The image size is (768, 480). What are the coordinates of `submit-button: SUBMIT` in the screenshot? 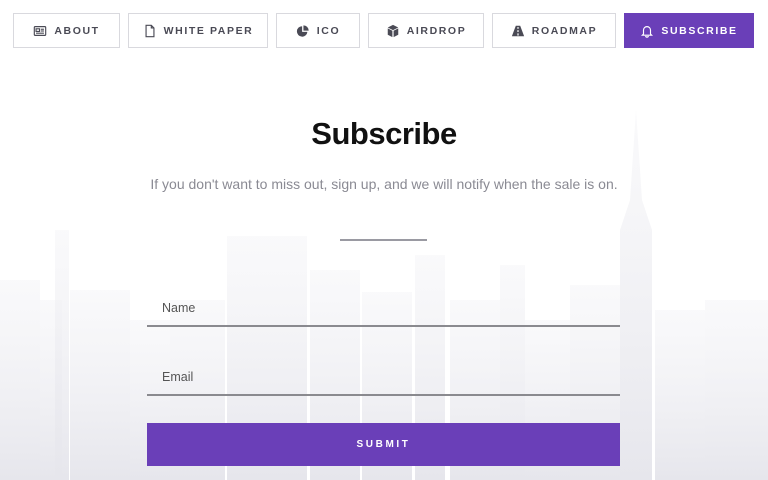 It's located at (383, 444).